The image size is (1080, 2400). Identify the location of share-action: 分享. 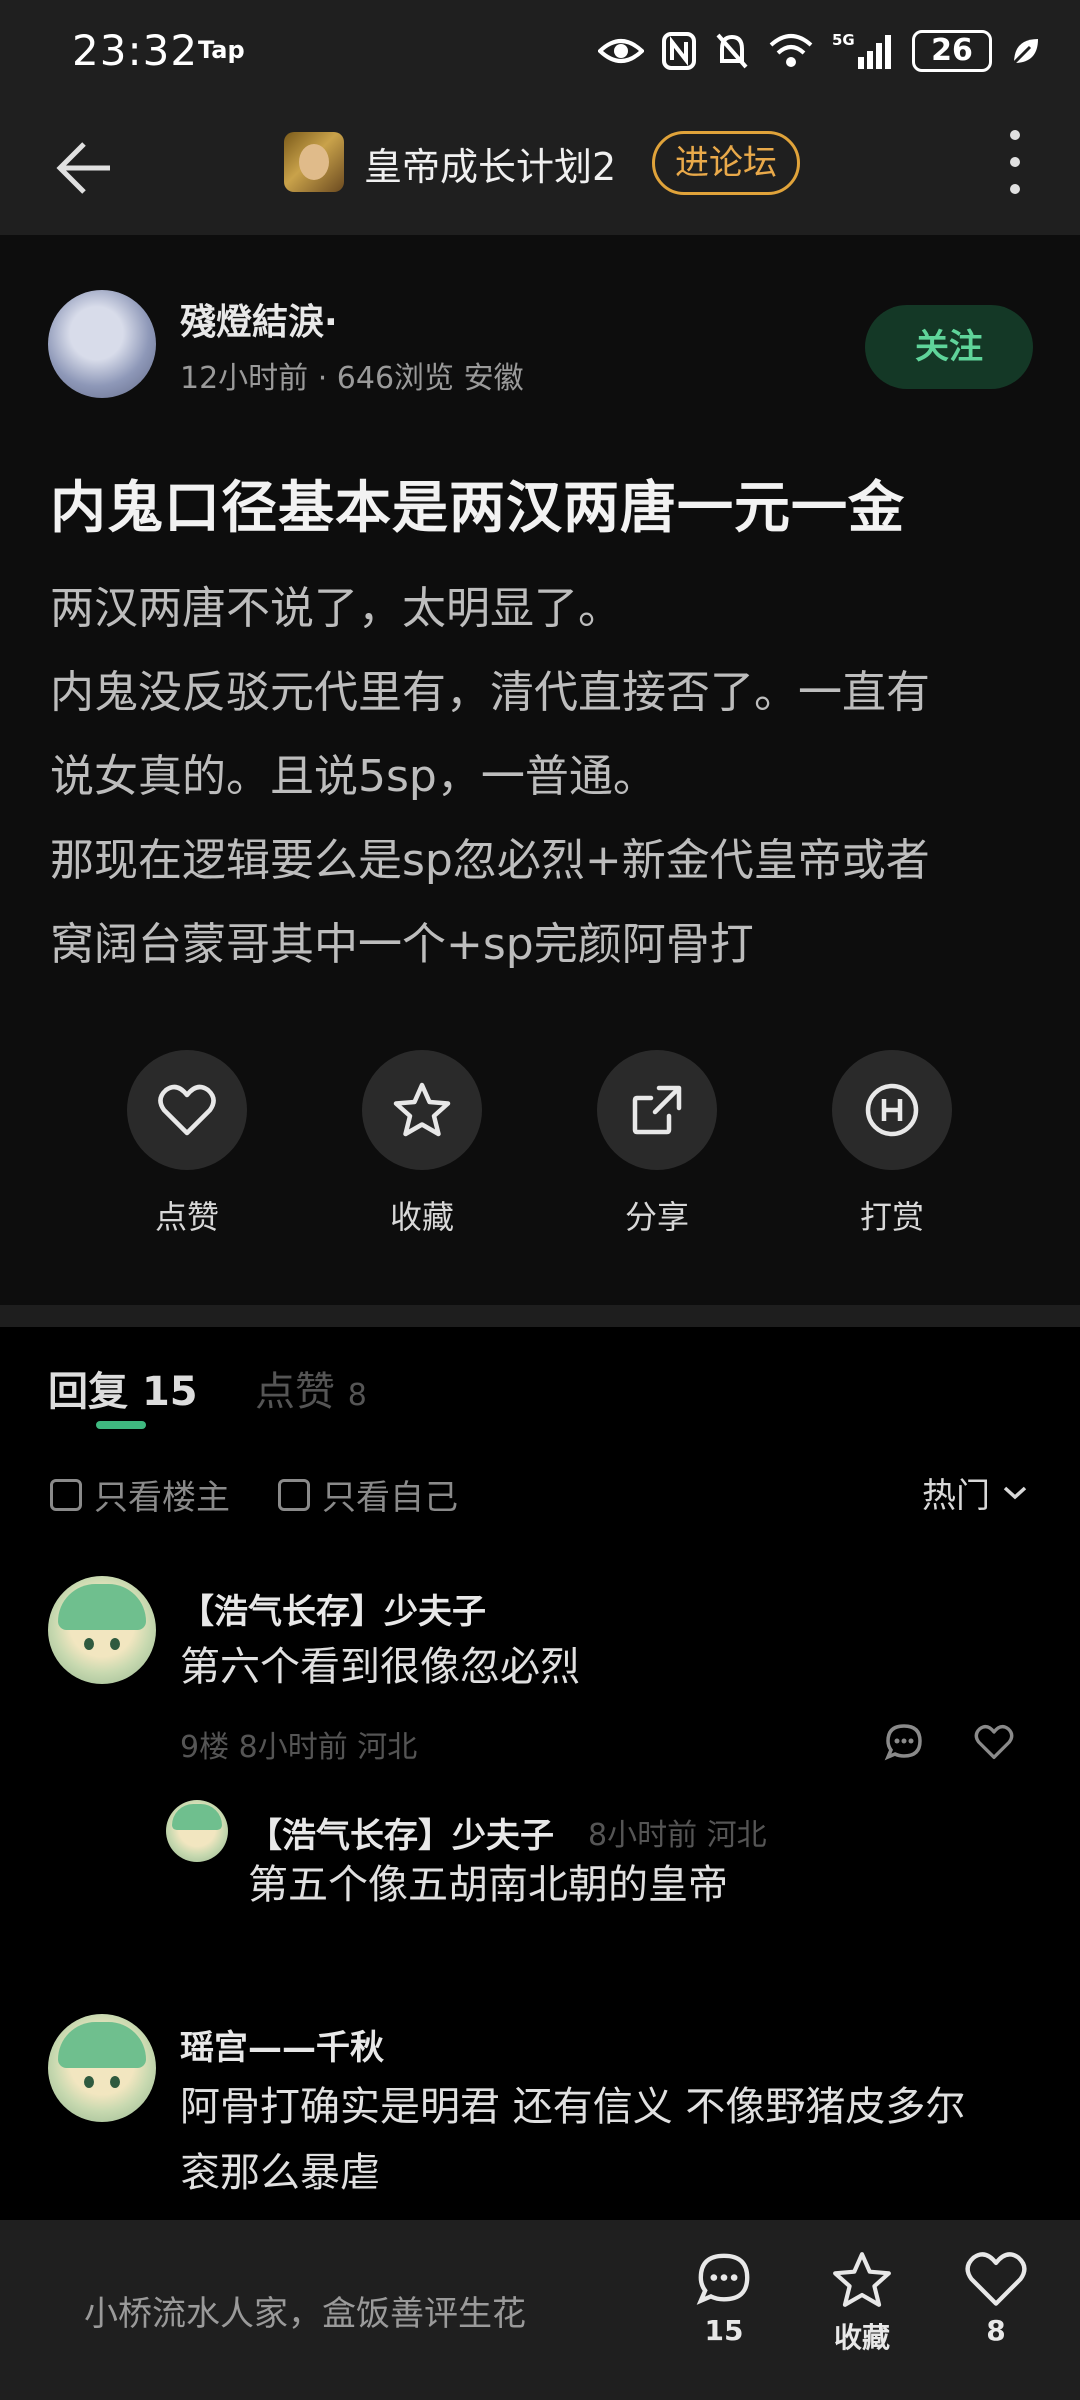
(657, 1144).